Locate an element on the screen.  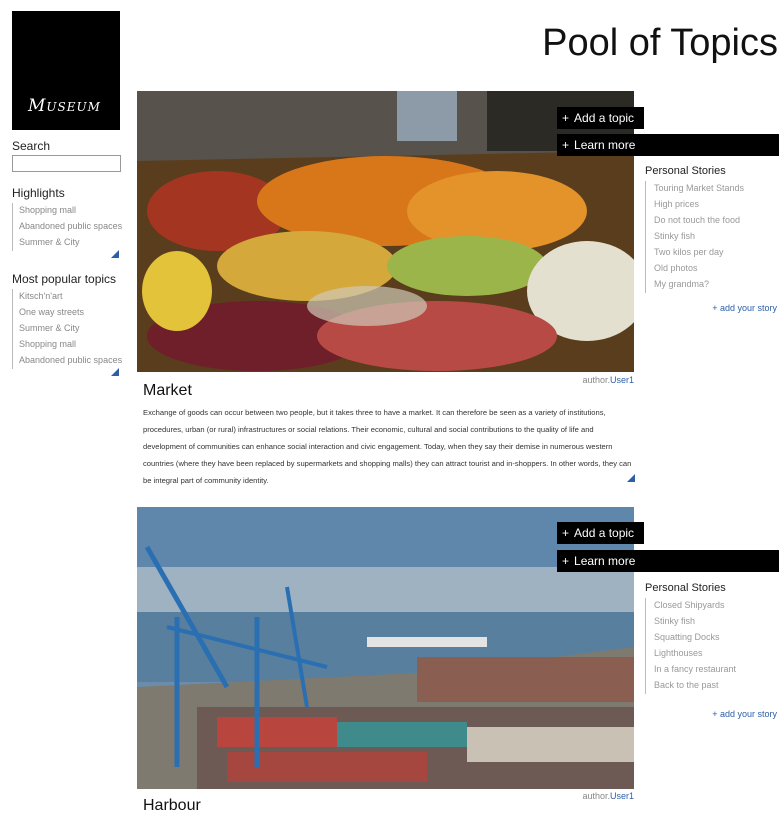
highlight-item: Summer & City is located at coordinates (70, 243).